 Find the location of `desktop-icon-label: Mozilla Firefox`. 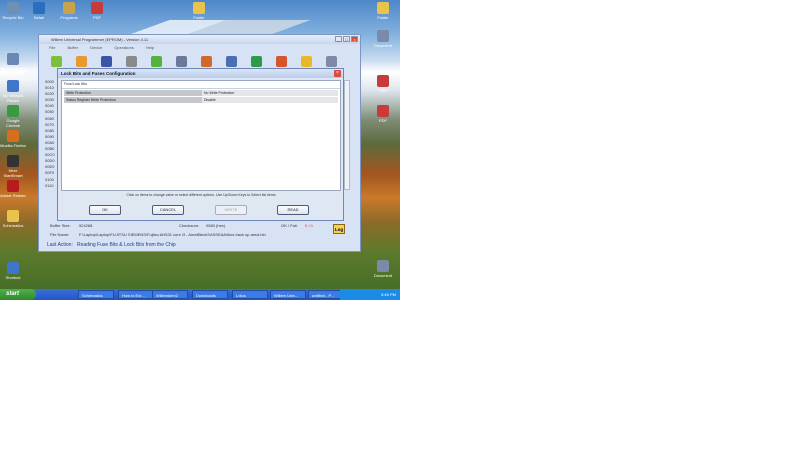

desktop-icon-label: Mozilla Firefox is located at coordinates (13, 145).